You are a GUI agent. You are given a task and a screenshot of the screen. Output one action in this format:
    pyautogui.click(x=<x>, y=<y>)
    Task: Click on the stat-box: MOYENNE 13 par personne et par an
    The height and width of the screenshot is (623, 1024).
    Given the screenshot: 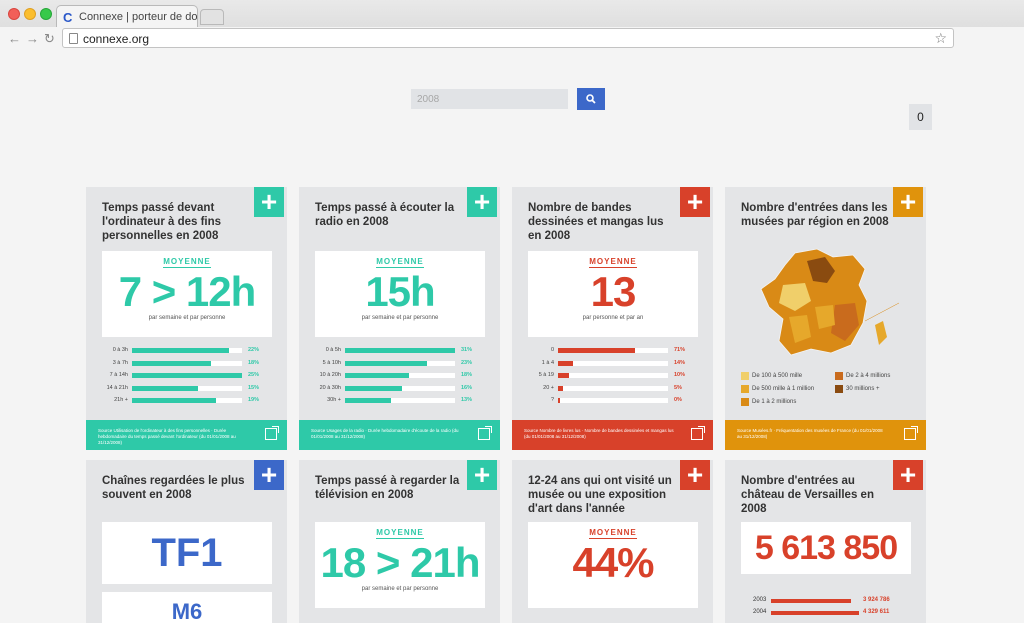 What is the action you would take?
    pyautogui.click(x=613, y=294)
    